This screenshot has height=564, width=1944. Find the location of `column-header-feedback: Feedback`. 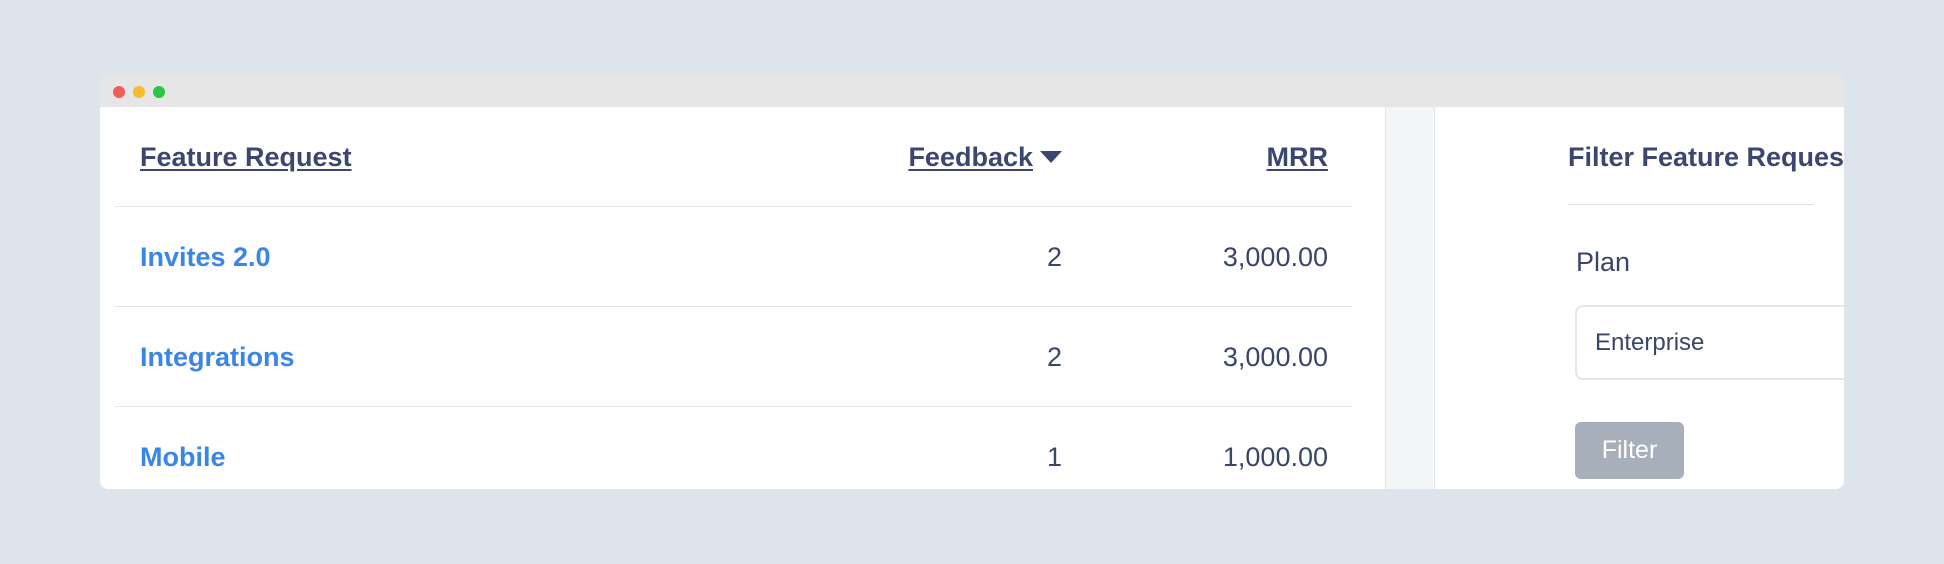

column-header-feedback: Feedback is located at coordinates (985, 157).